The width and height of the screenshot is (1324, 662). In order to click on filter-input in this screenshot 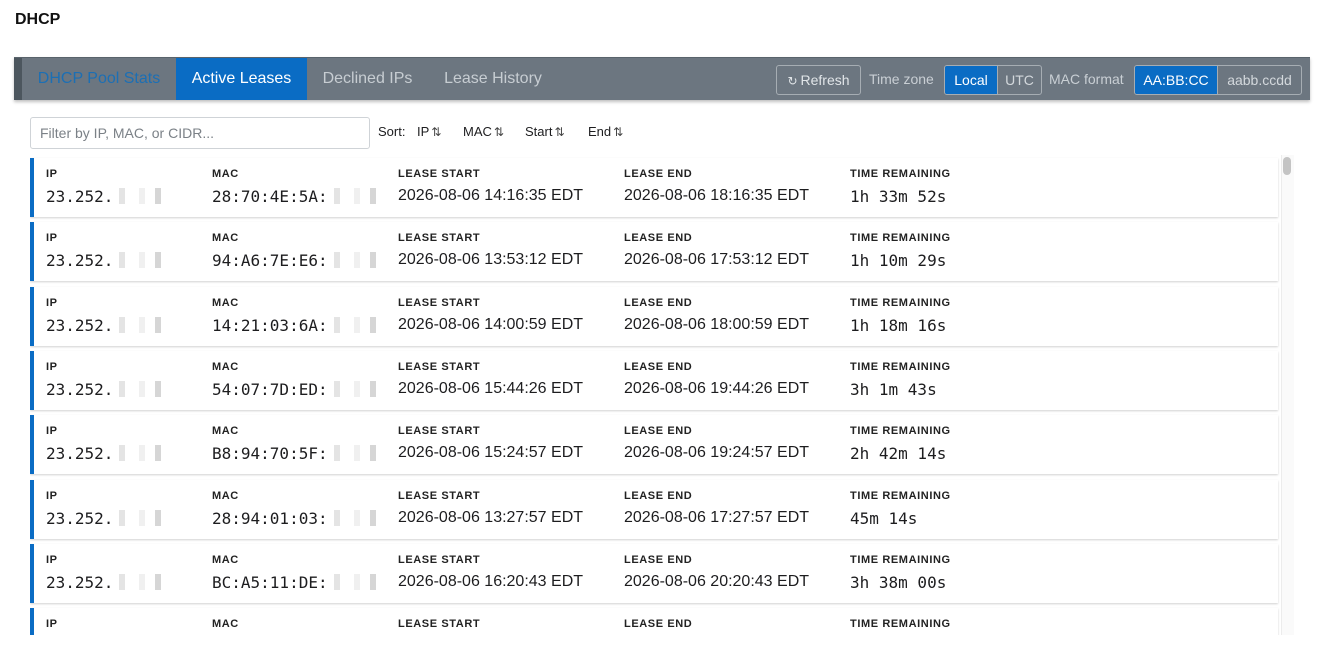, I will do `click(200, 133)`.